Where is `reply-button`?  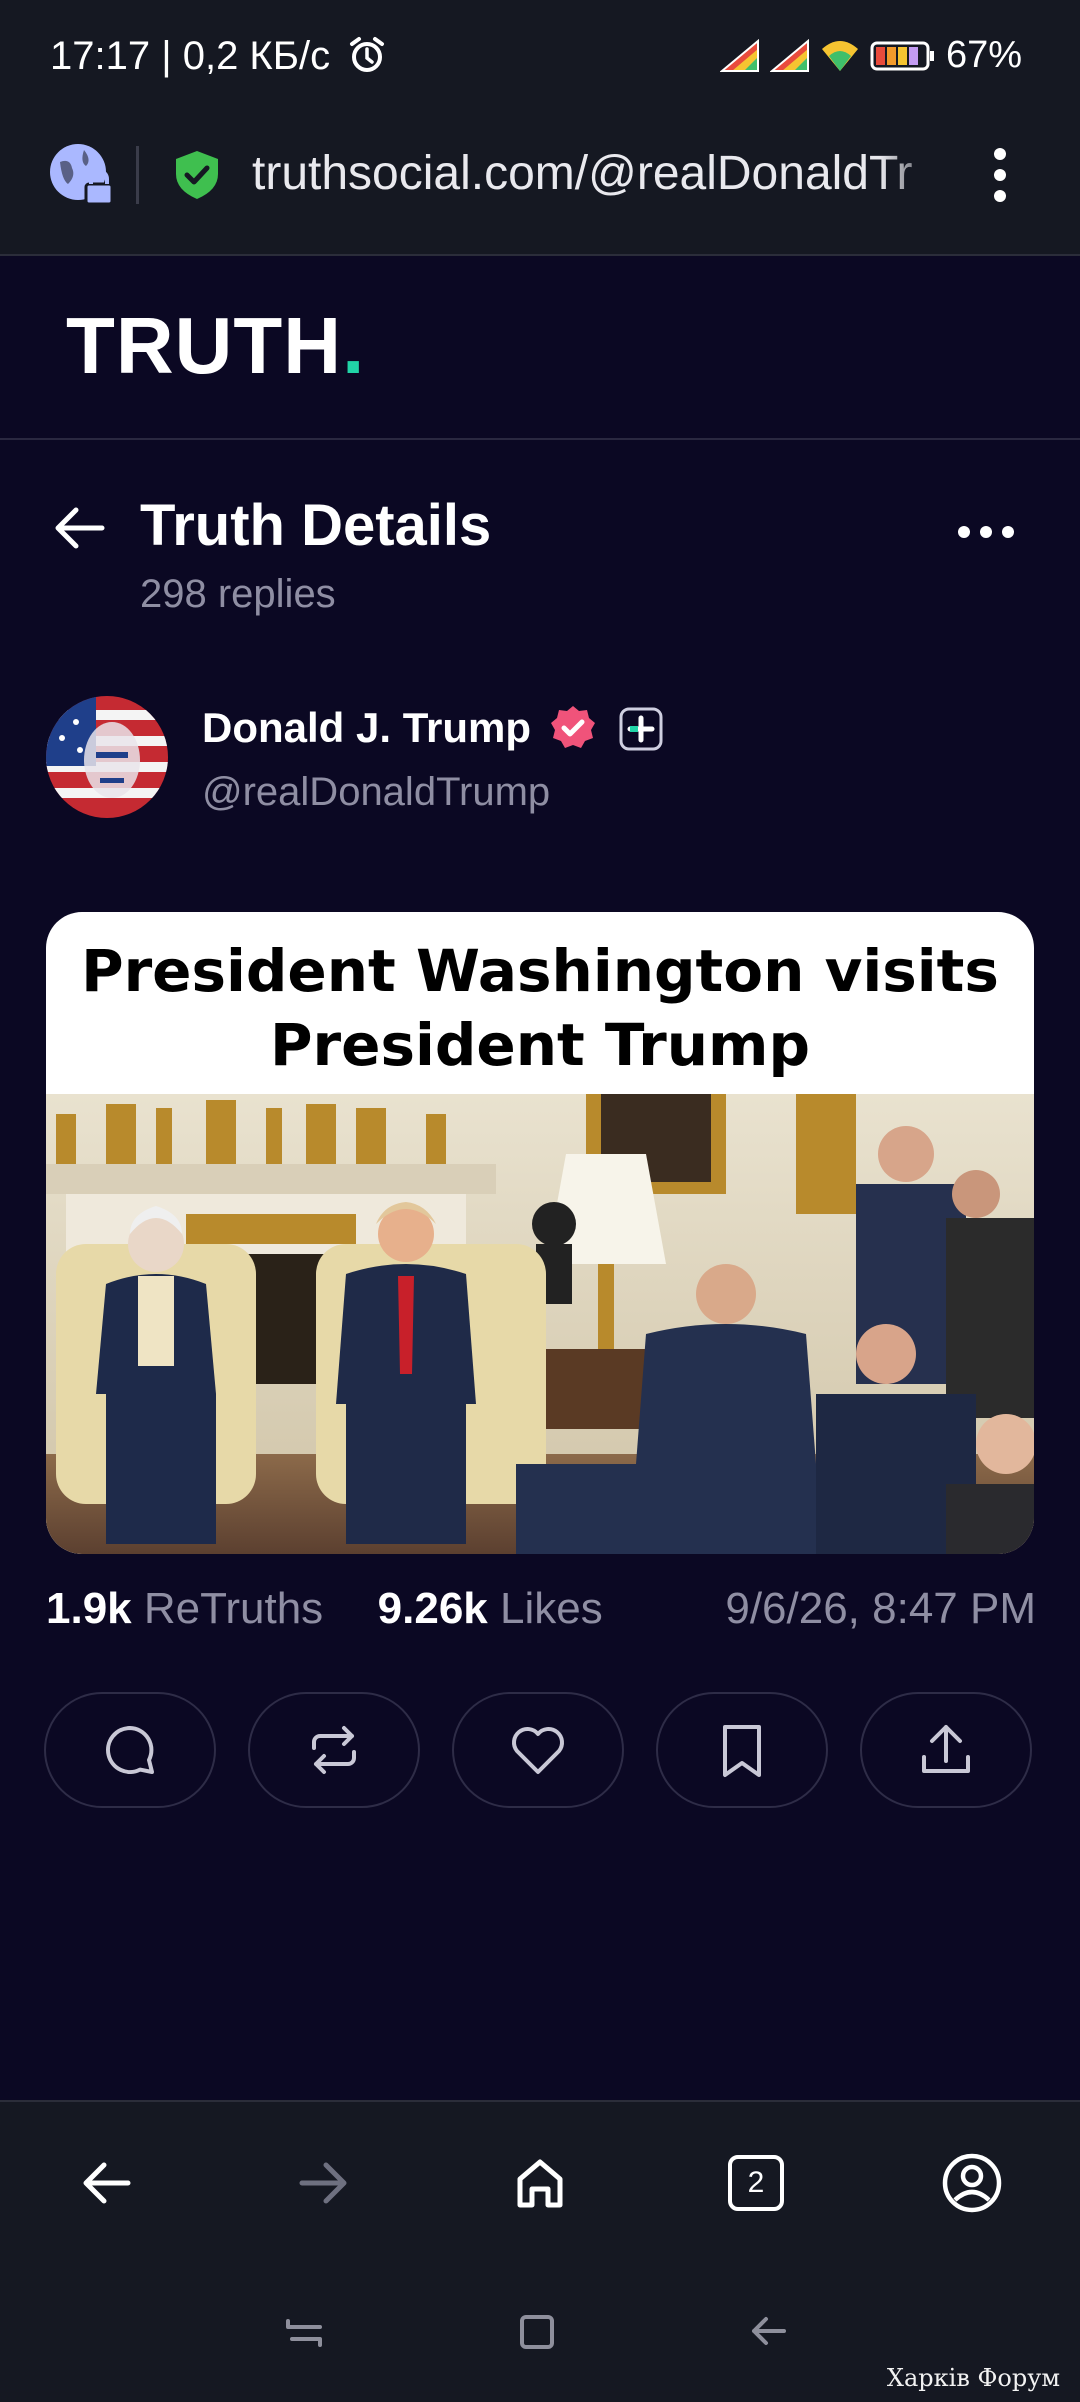
reply-button is located at coordinates (130, 1750).